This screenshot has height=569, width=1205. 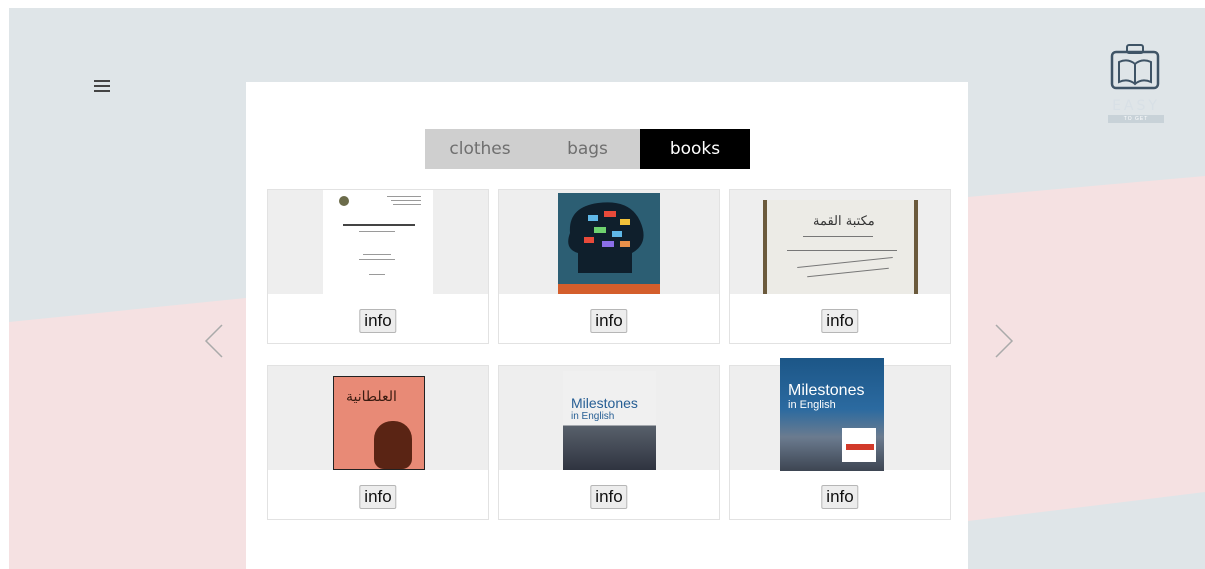 What do you see at coordinates (832, 414) in the screenshot?
I see `book-cover-milestones-2: Milestones in English` at bounding box center [832, 414].